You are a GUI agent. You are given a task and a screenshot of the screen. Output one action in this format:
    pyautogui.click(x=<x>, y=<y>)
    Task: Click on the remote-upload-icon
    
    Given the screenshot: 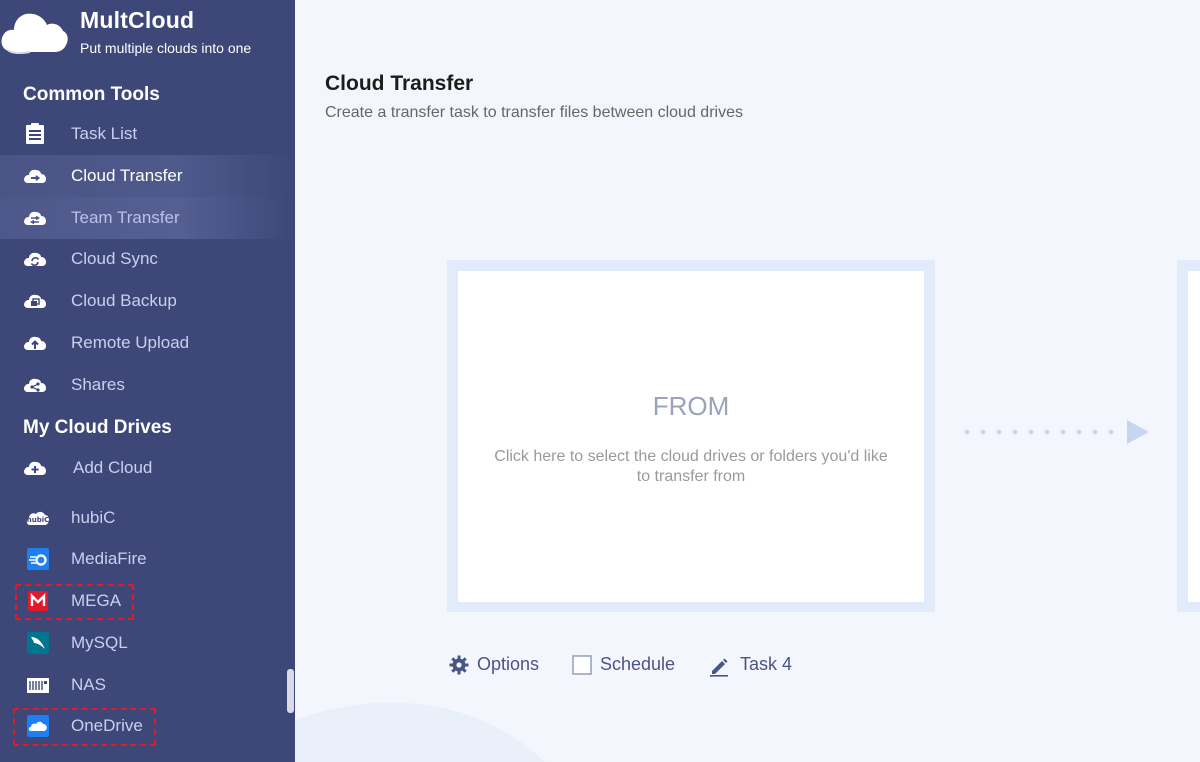 What is the action you would take?
    pyautogui.click(x=35, y=343)
    